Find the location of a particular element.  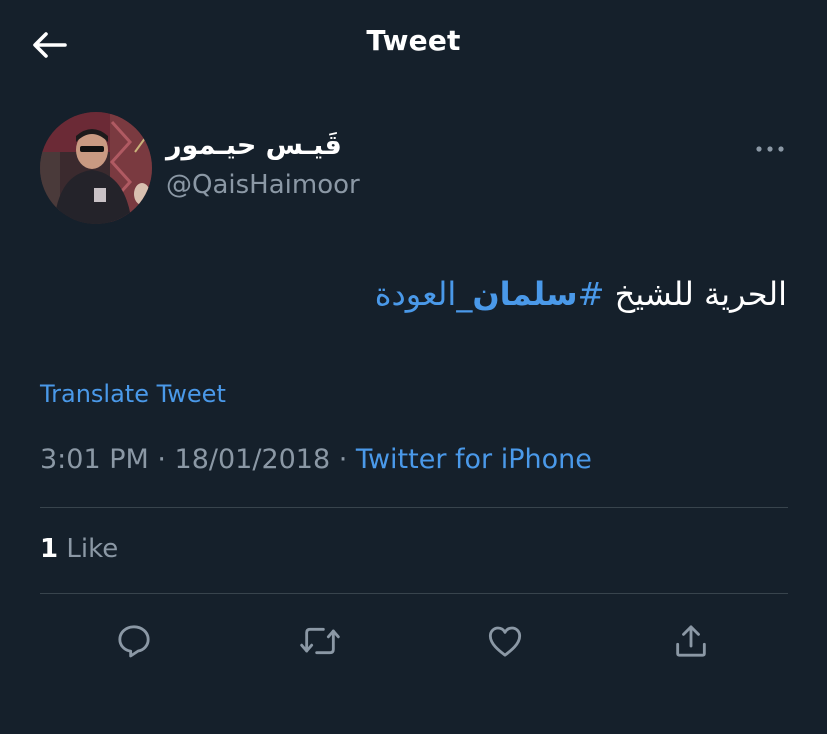

share-button is located at coordinates (691, 641).